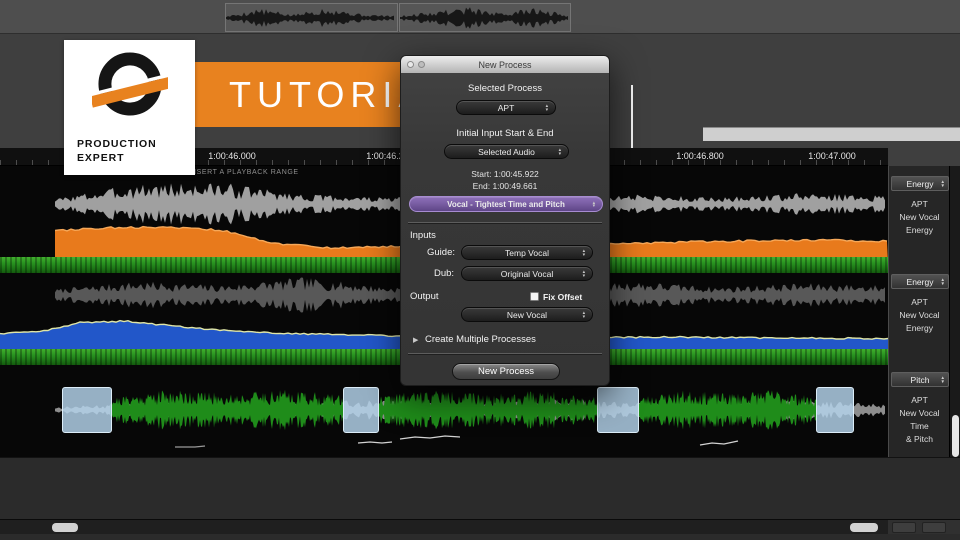 This screenshot has height=540, width=960. Describe the element at coordinates (423, 235) in the screenshot. I see `inputs-section-label: Inputs` at that location.